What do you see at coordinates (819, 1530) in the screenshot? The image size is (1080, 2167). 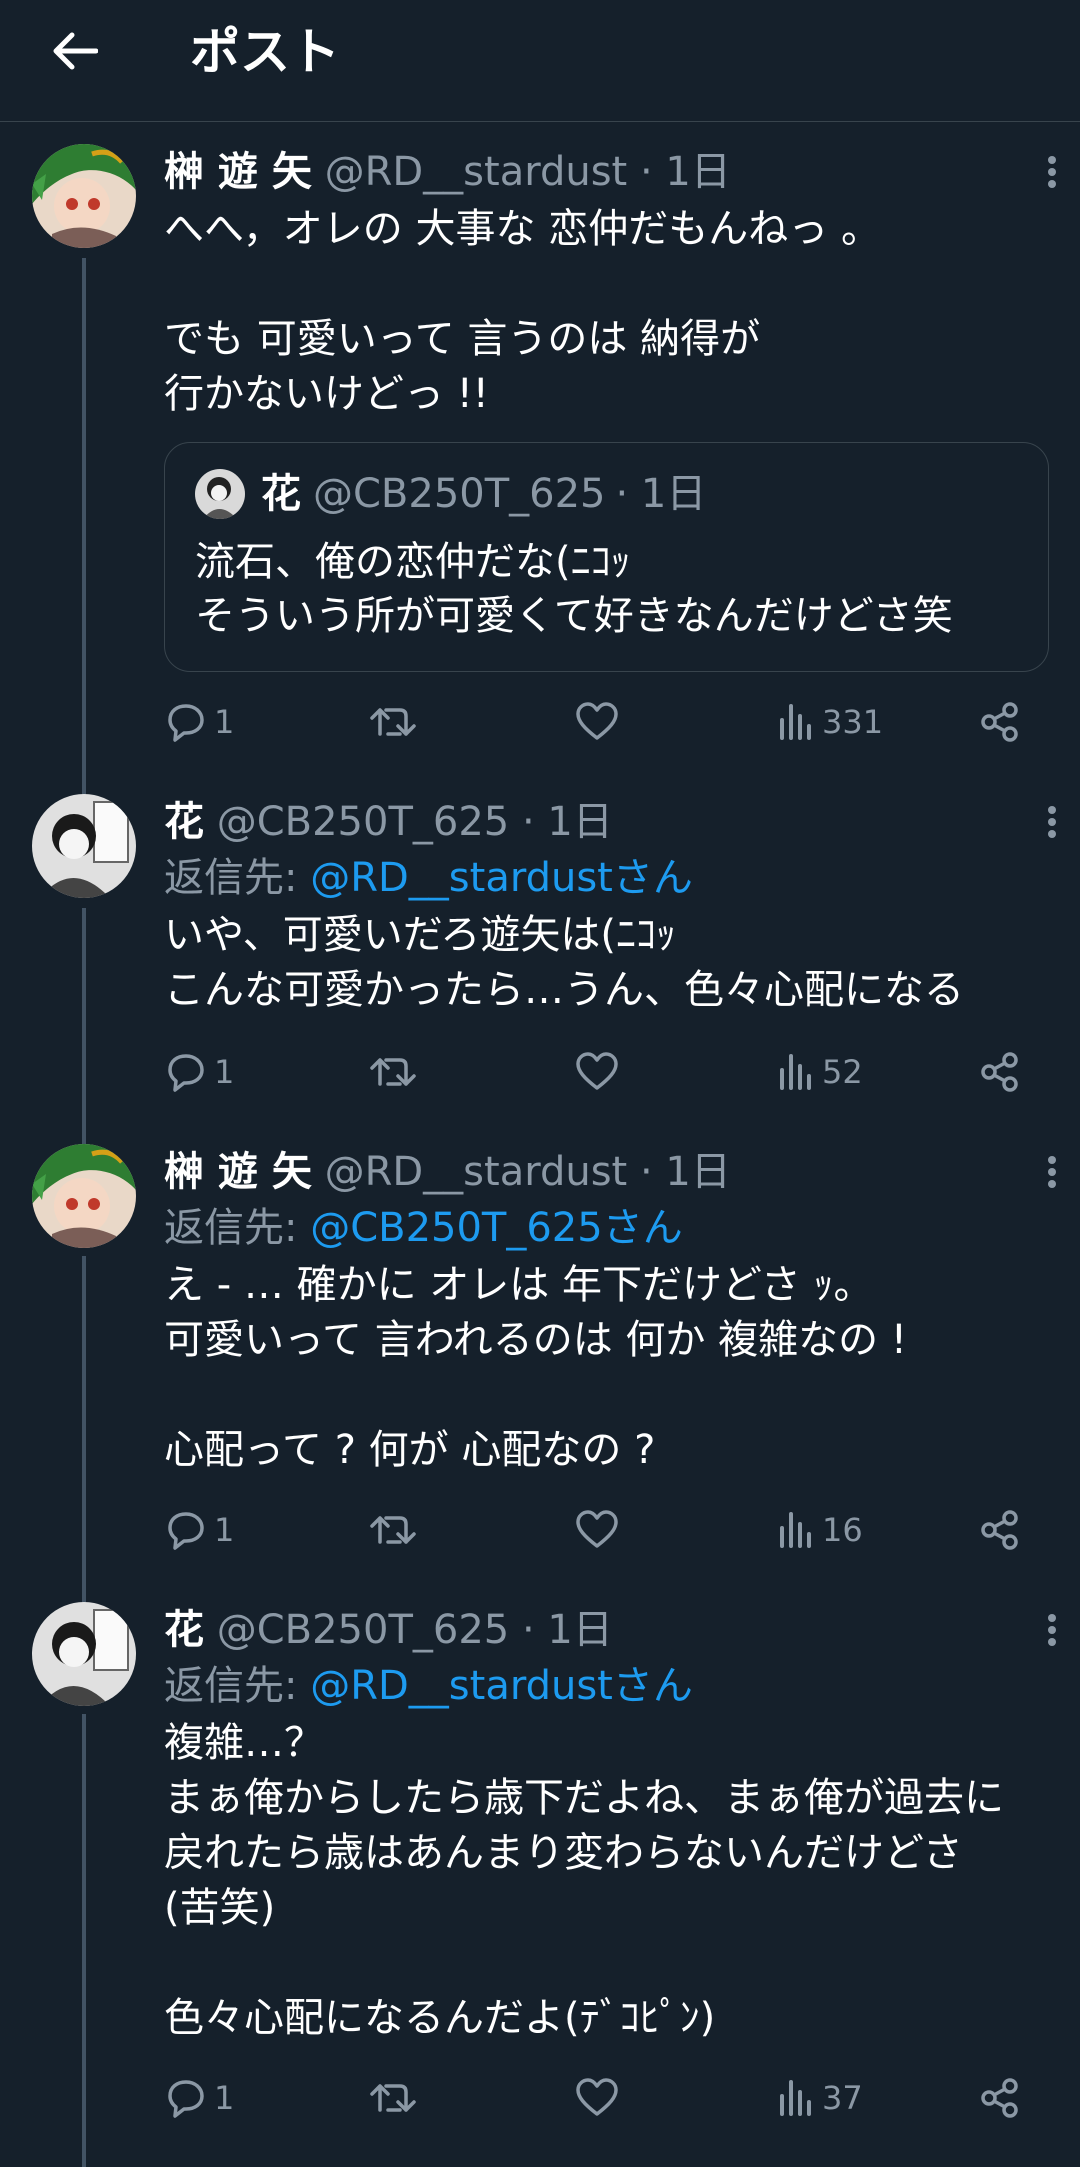 I see `views-button: 16` at bounding box center [819, 1530].